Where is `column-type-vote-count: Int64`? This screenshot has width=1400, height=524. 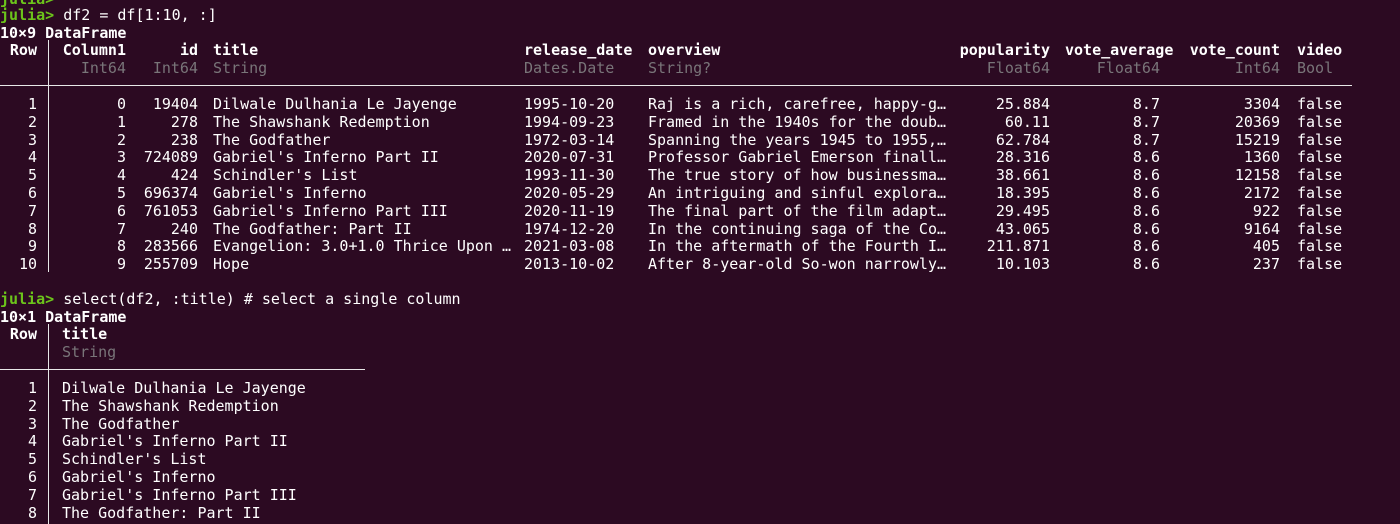 column-type-vote-count: Int64 is located at coordinates (1257, 68).